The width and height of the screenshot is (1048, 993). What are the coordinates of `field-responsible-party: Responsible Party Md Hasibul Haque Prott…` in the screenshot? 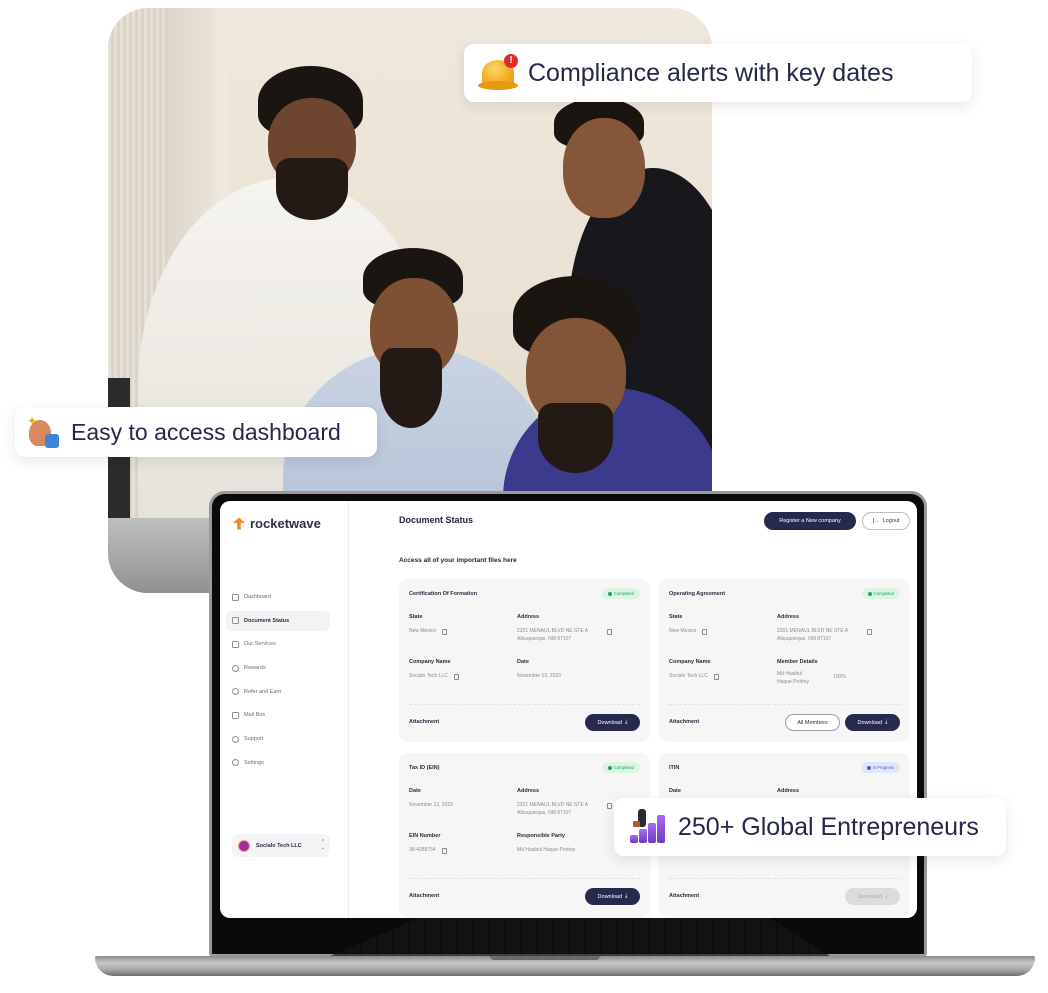 It's located at (546, 843).